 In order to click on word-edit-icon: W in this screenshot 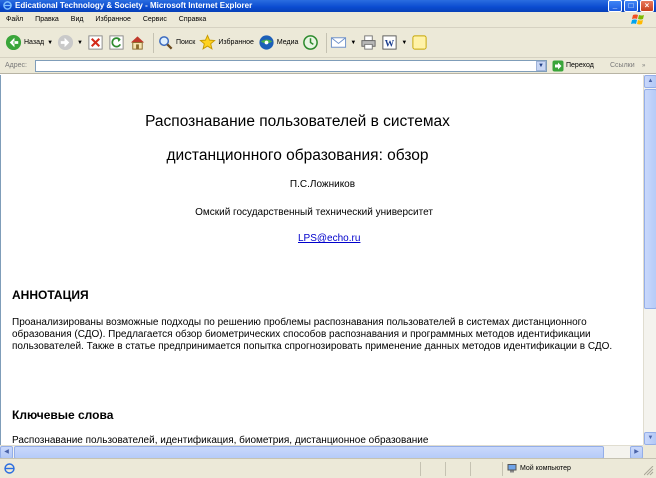, I will do `click(389, 42)`.